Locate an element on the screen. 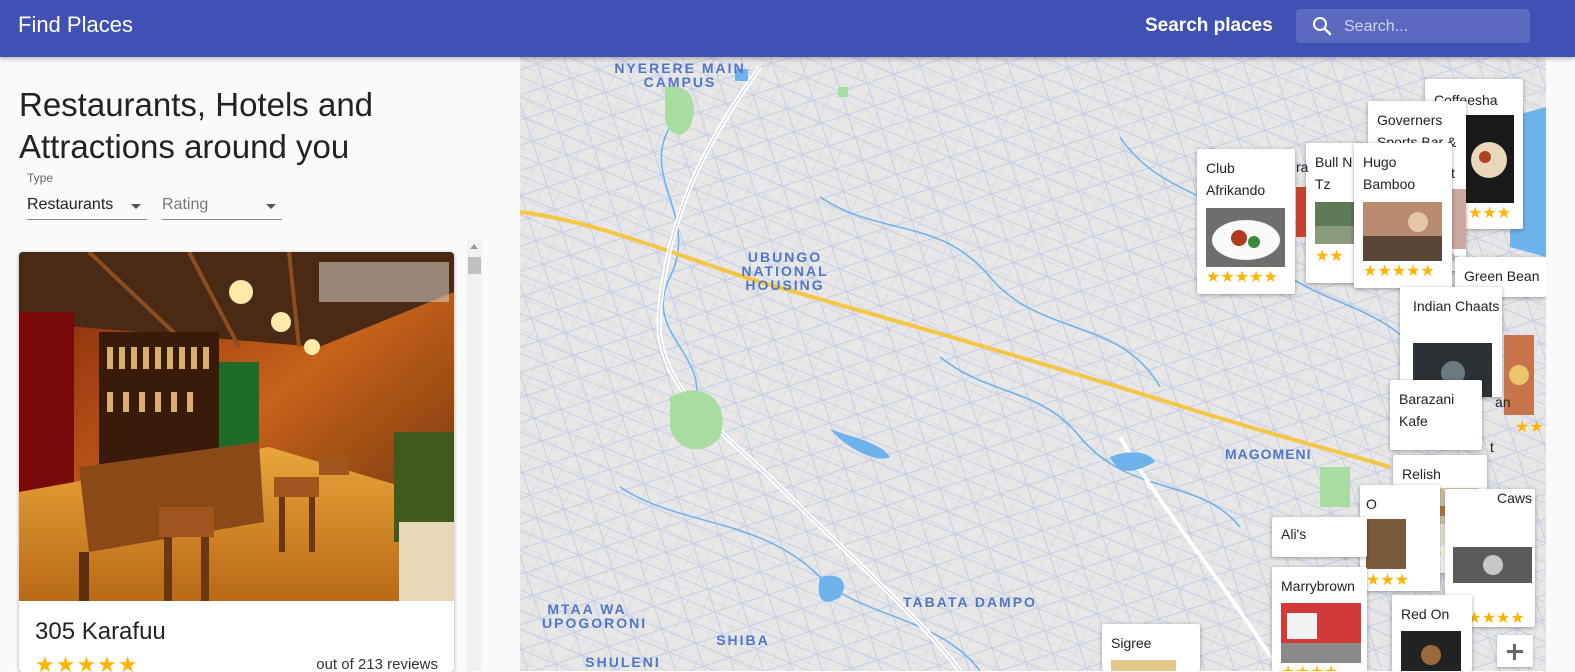 The image size is (1575, 672). scrollbar-thumb is located at coordinates (474, 265).